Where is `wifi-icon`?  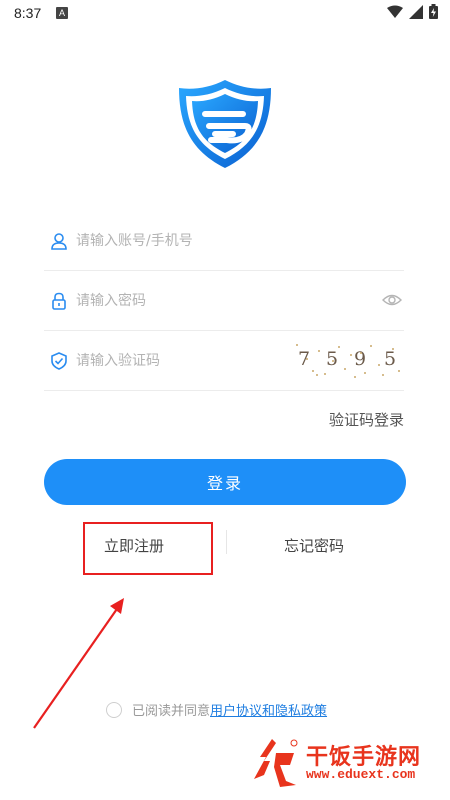
wifi-icon is located at coordinates (395, 11).